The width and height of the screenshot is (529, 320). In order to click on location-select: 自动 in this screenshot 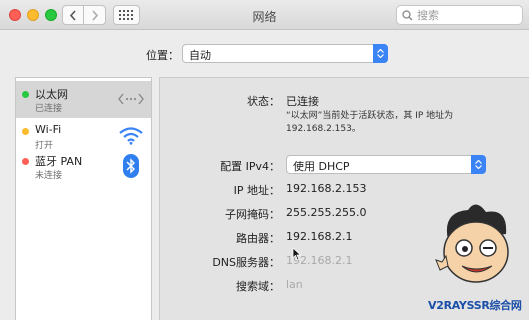, I will do `click(285, 53)`.